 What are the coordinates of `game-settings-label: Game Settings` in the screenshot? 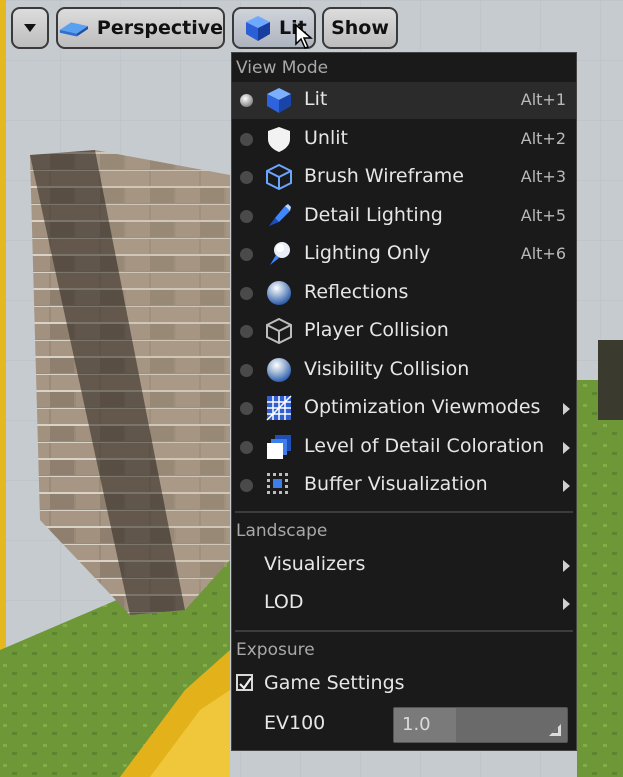 It's located at (334, 683).